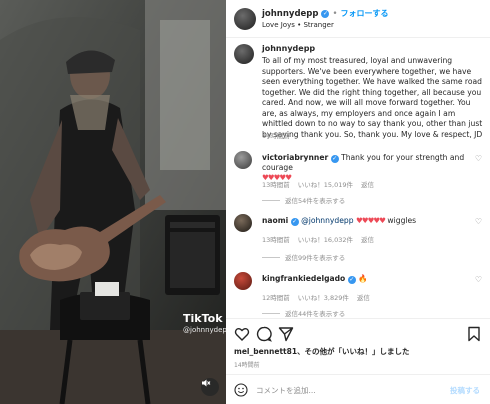  I want to click on liked-by-user: mel_bennett81, so click(265, 351).